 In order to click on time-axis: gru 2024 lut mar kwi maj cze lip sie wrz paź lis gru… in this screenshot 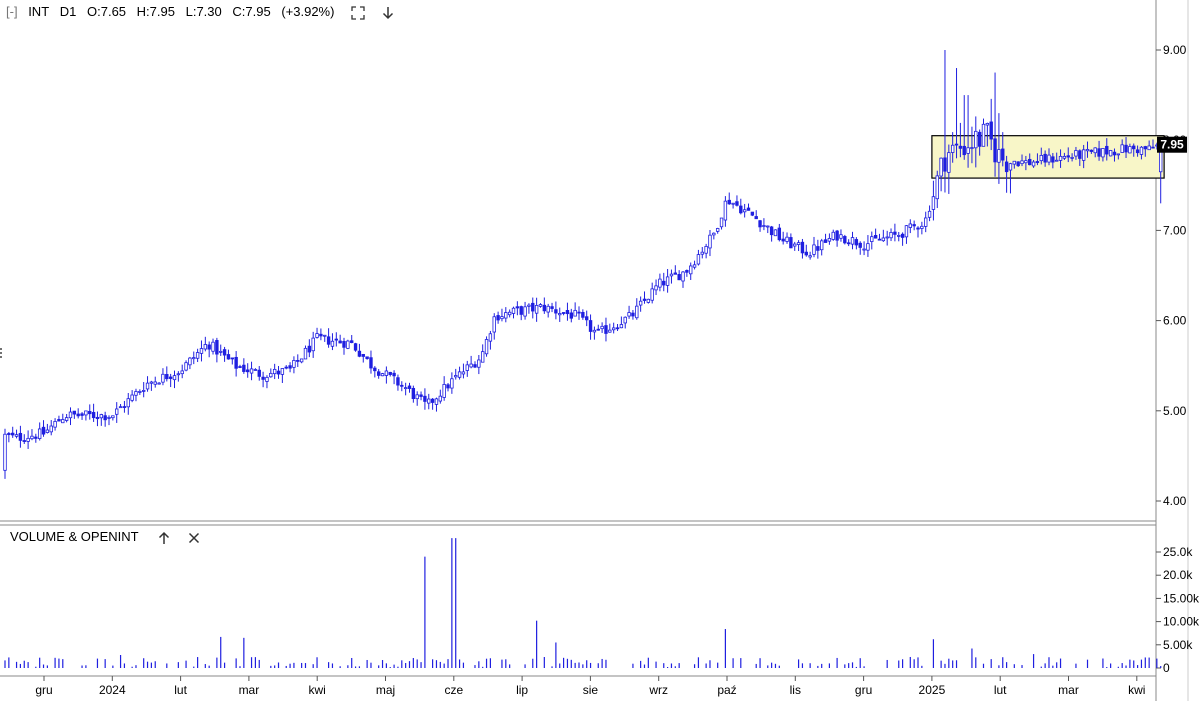, I will do `click(590, 686)`.